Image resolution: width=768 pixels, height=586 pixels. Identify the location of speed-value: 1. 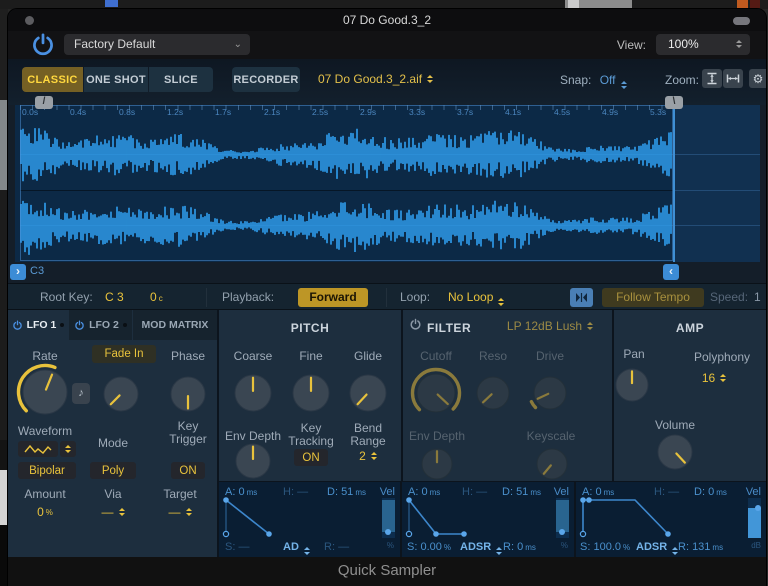
(757, 297).